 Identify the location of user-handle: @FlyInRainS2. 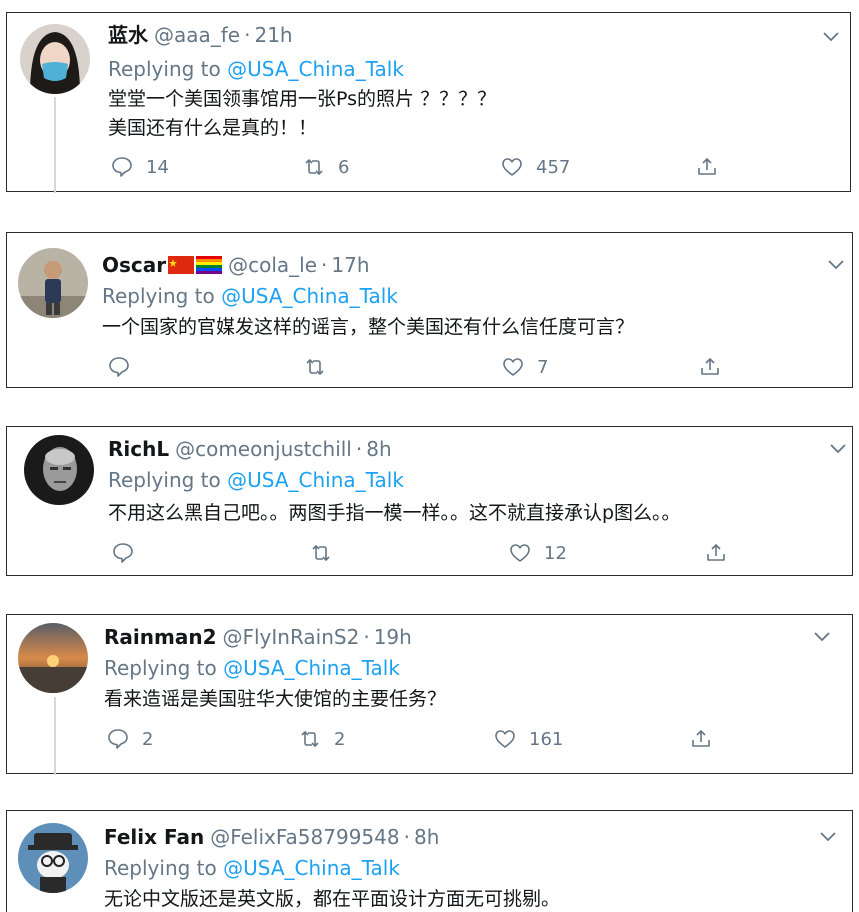
(290, 637).